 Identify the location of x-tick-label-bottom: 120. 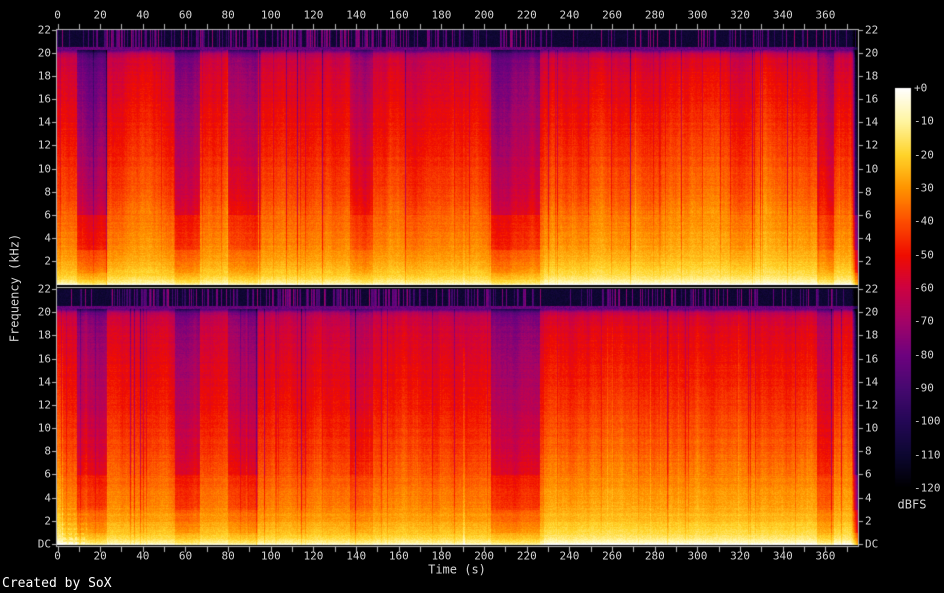
(313, 556).